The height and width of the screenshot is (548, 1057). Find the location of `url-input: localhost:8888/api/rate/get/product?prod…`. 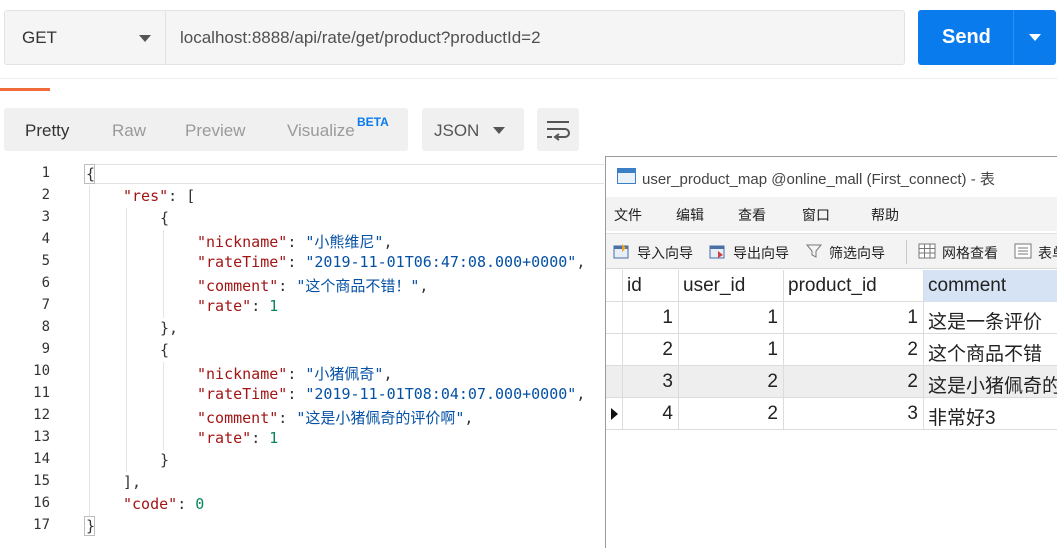

url-input: localhost:8888/api/rate/get/product?prod… is located at coordinates (535, 37).